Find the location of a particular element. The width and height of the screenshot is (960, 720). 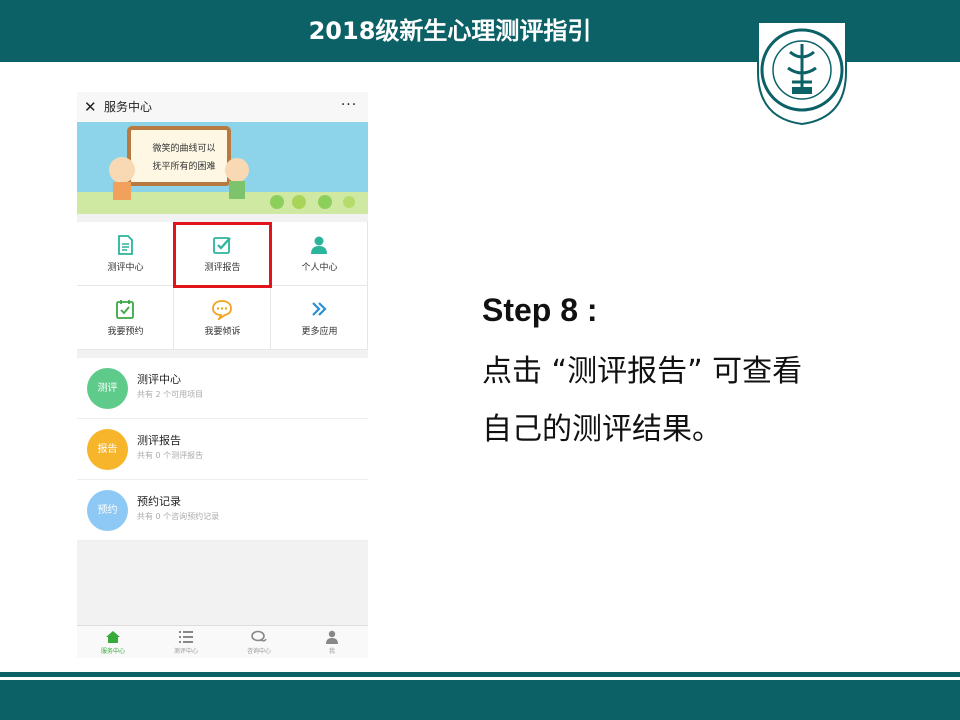

highlight-box is located at coordinates (222, 255).